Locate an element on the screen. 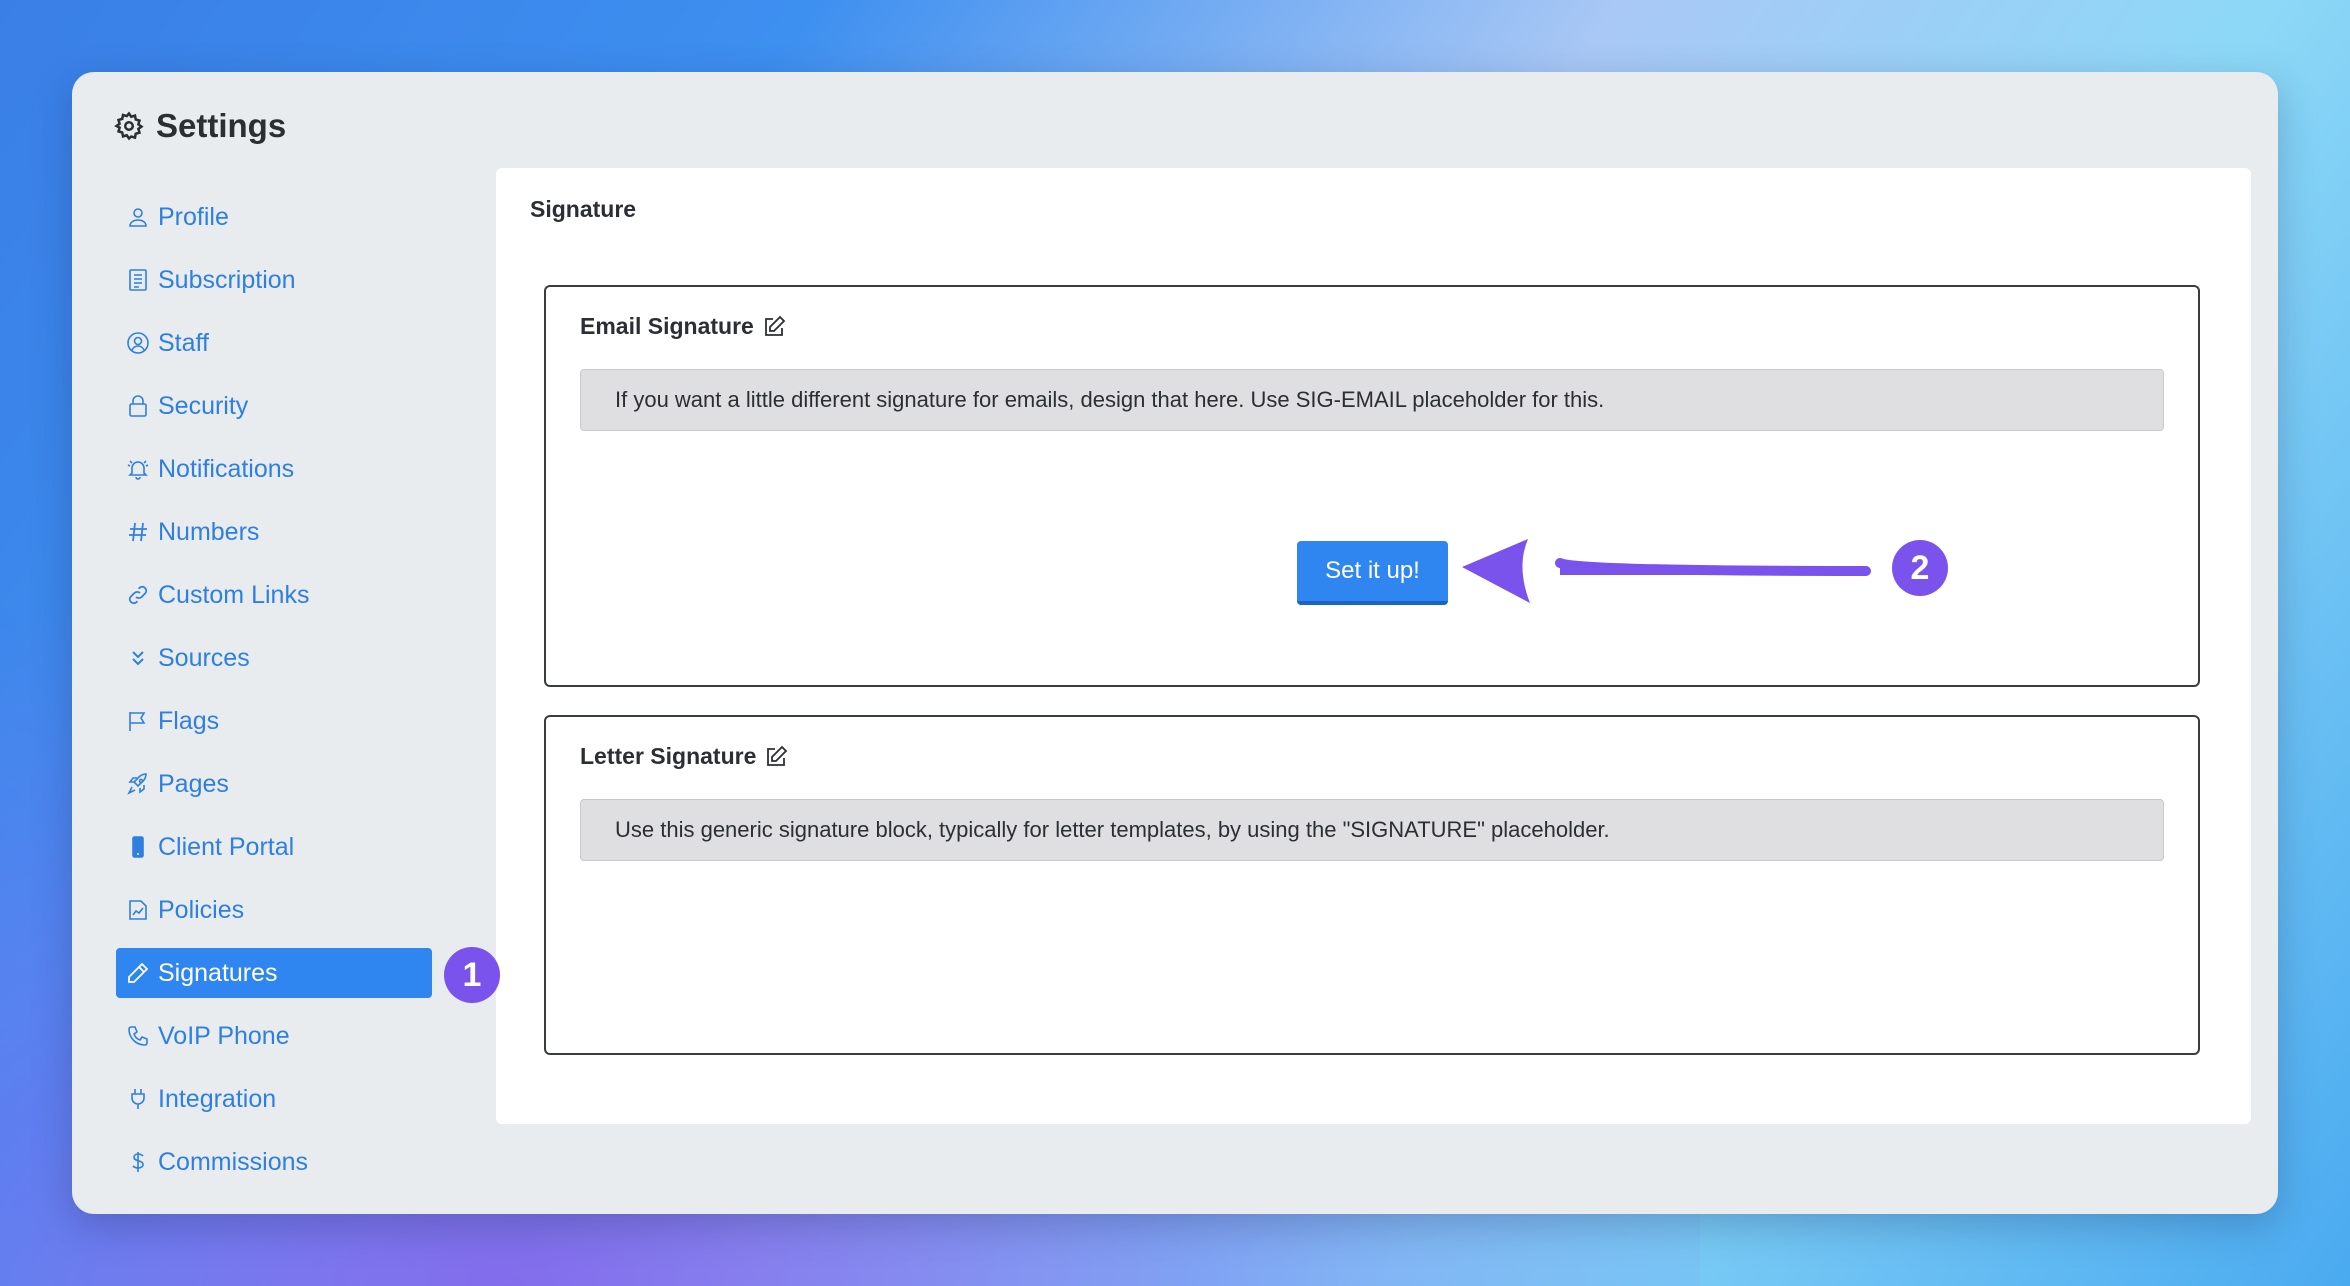  user-icon is located at coordinates (138, 217).